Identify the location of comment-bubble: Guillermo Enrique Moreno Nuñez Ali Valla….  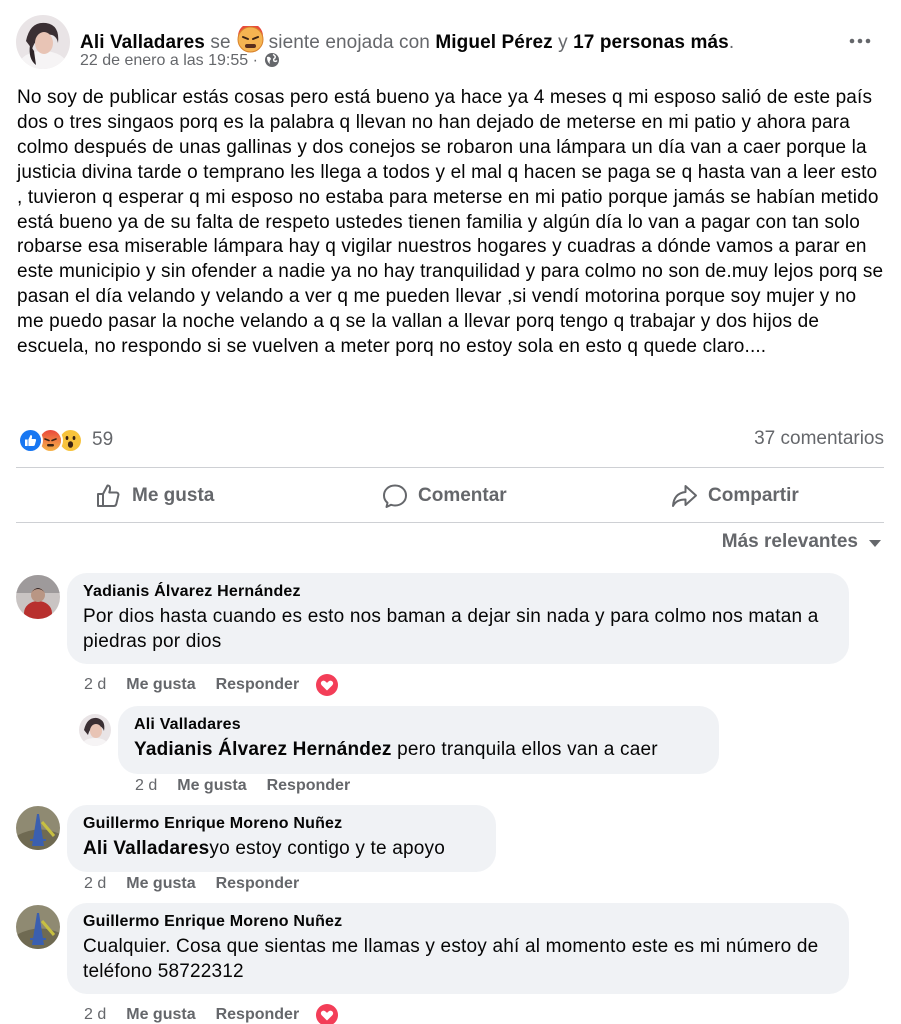
(281, 838).